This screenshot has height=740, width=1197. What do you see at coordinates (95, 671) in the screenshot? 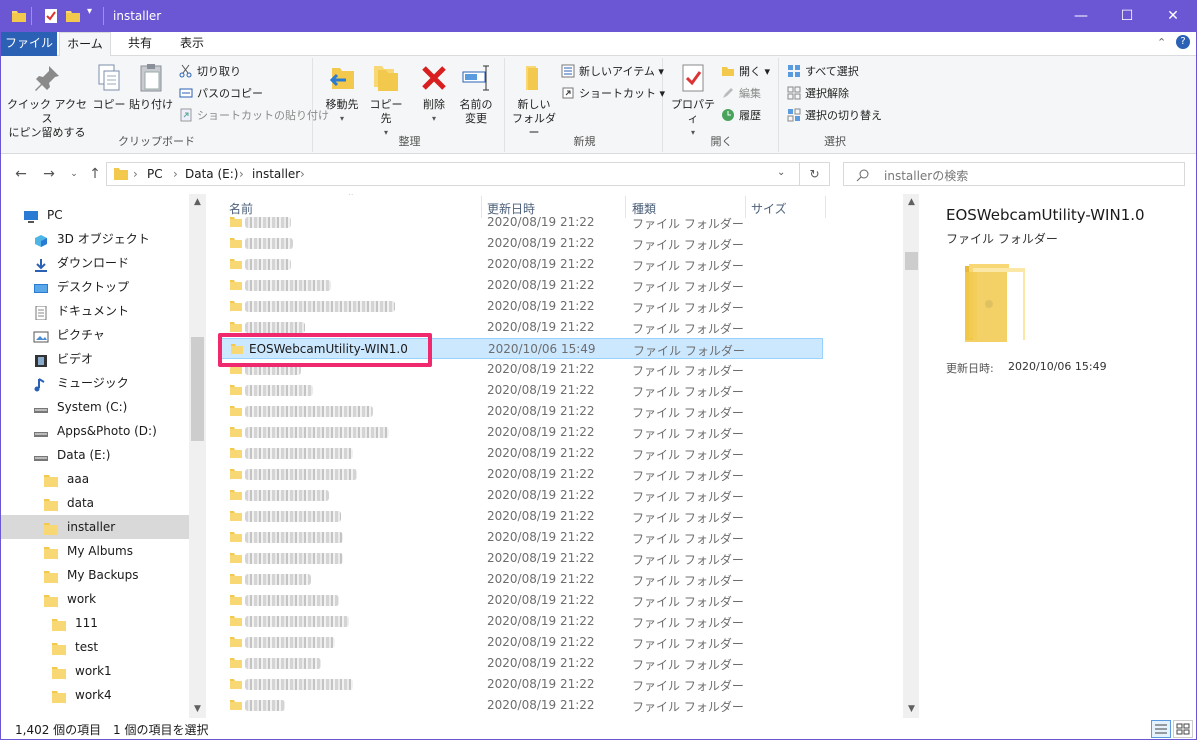
I see `sidebar-item-work1: work1` at bounding box center [95, 671].